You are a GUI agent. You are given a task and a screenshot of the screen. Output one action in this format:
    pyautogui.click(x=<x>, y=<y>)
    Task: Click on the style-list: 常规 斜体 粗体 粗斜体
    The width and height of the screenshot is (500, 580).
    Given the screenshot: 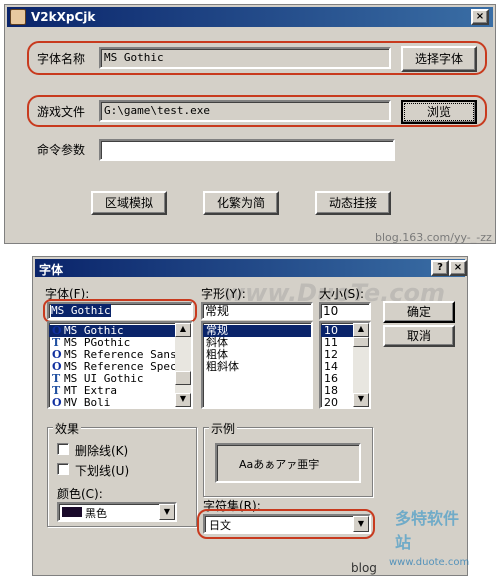 What is the action you would take?
    pyautogui.click(x=257, y=365)
    